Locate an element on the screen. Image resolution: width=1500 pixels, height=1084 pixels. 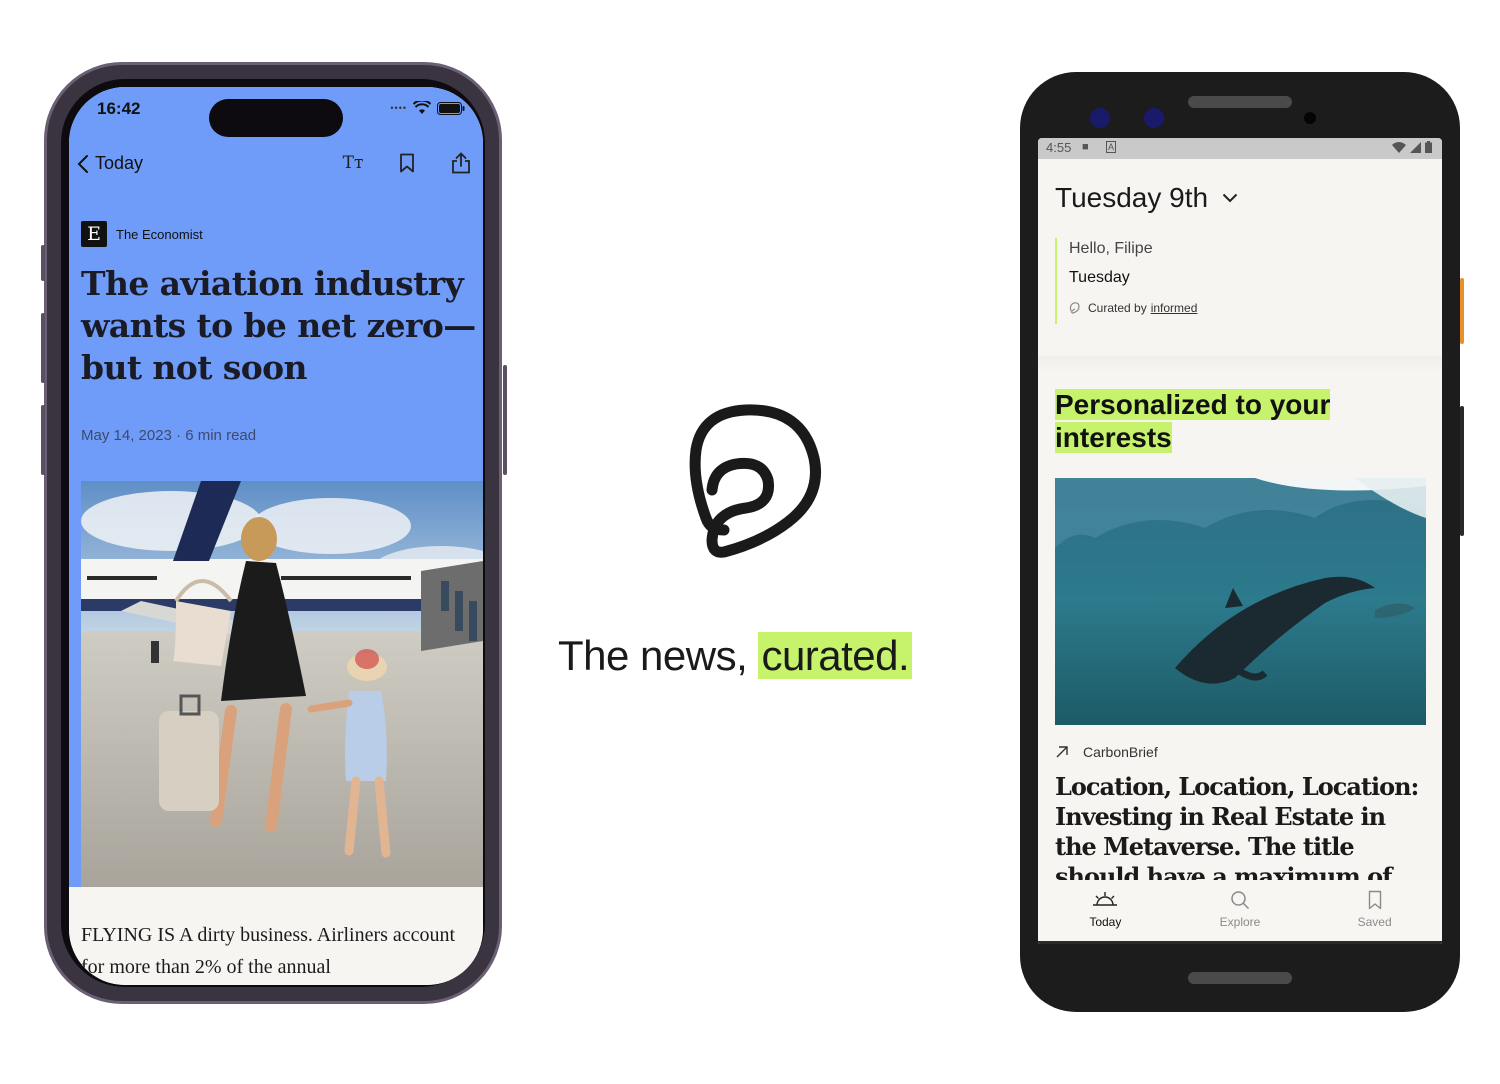
status-icons: •••• is located at coordinates (427, 108).